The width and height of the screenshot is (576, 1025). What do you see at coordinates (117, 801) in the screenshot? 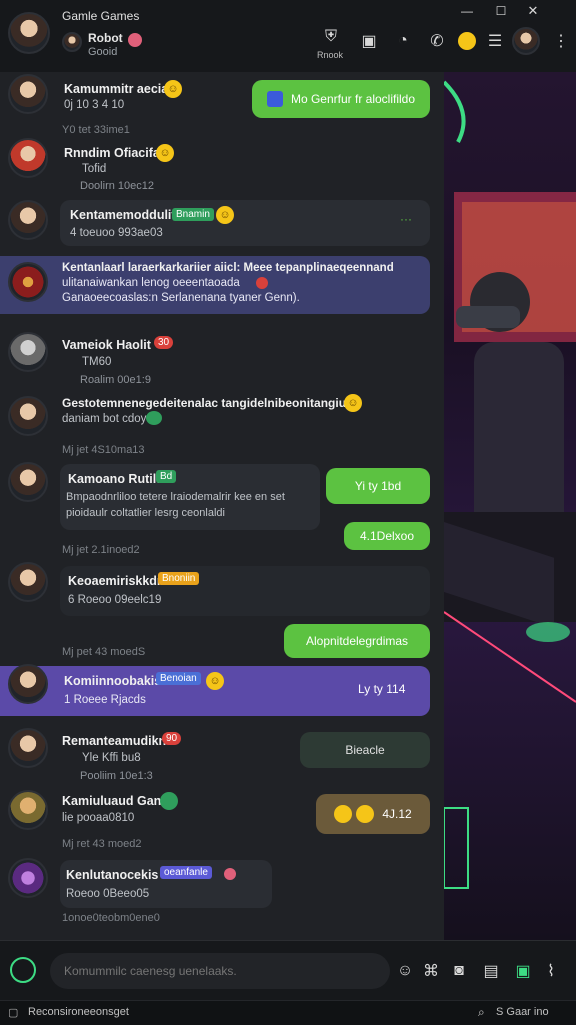
I see `sender-name: Kamiuluaud Gante` at bounding box center [117, 801].